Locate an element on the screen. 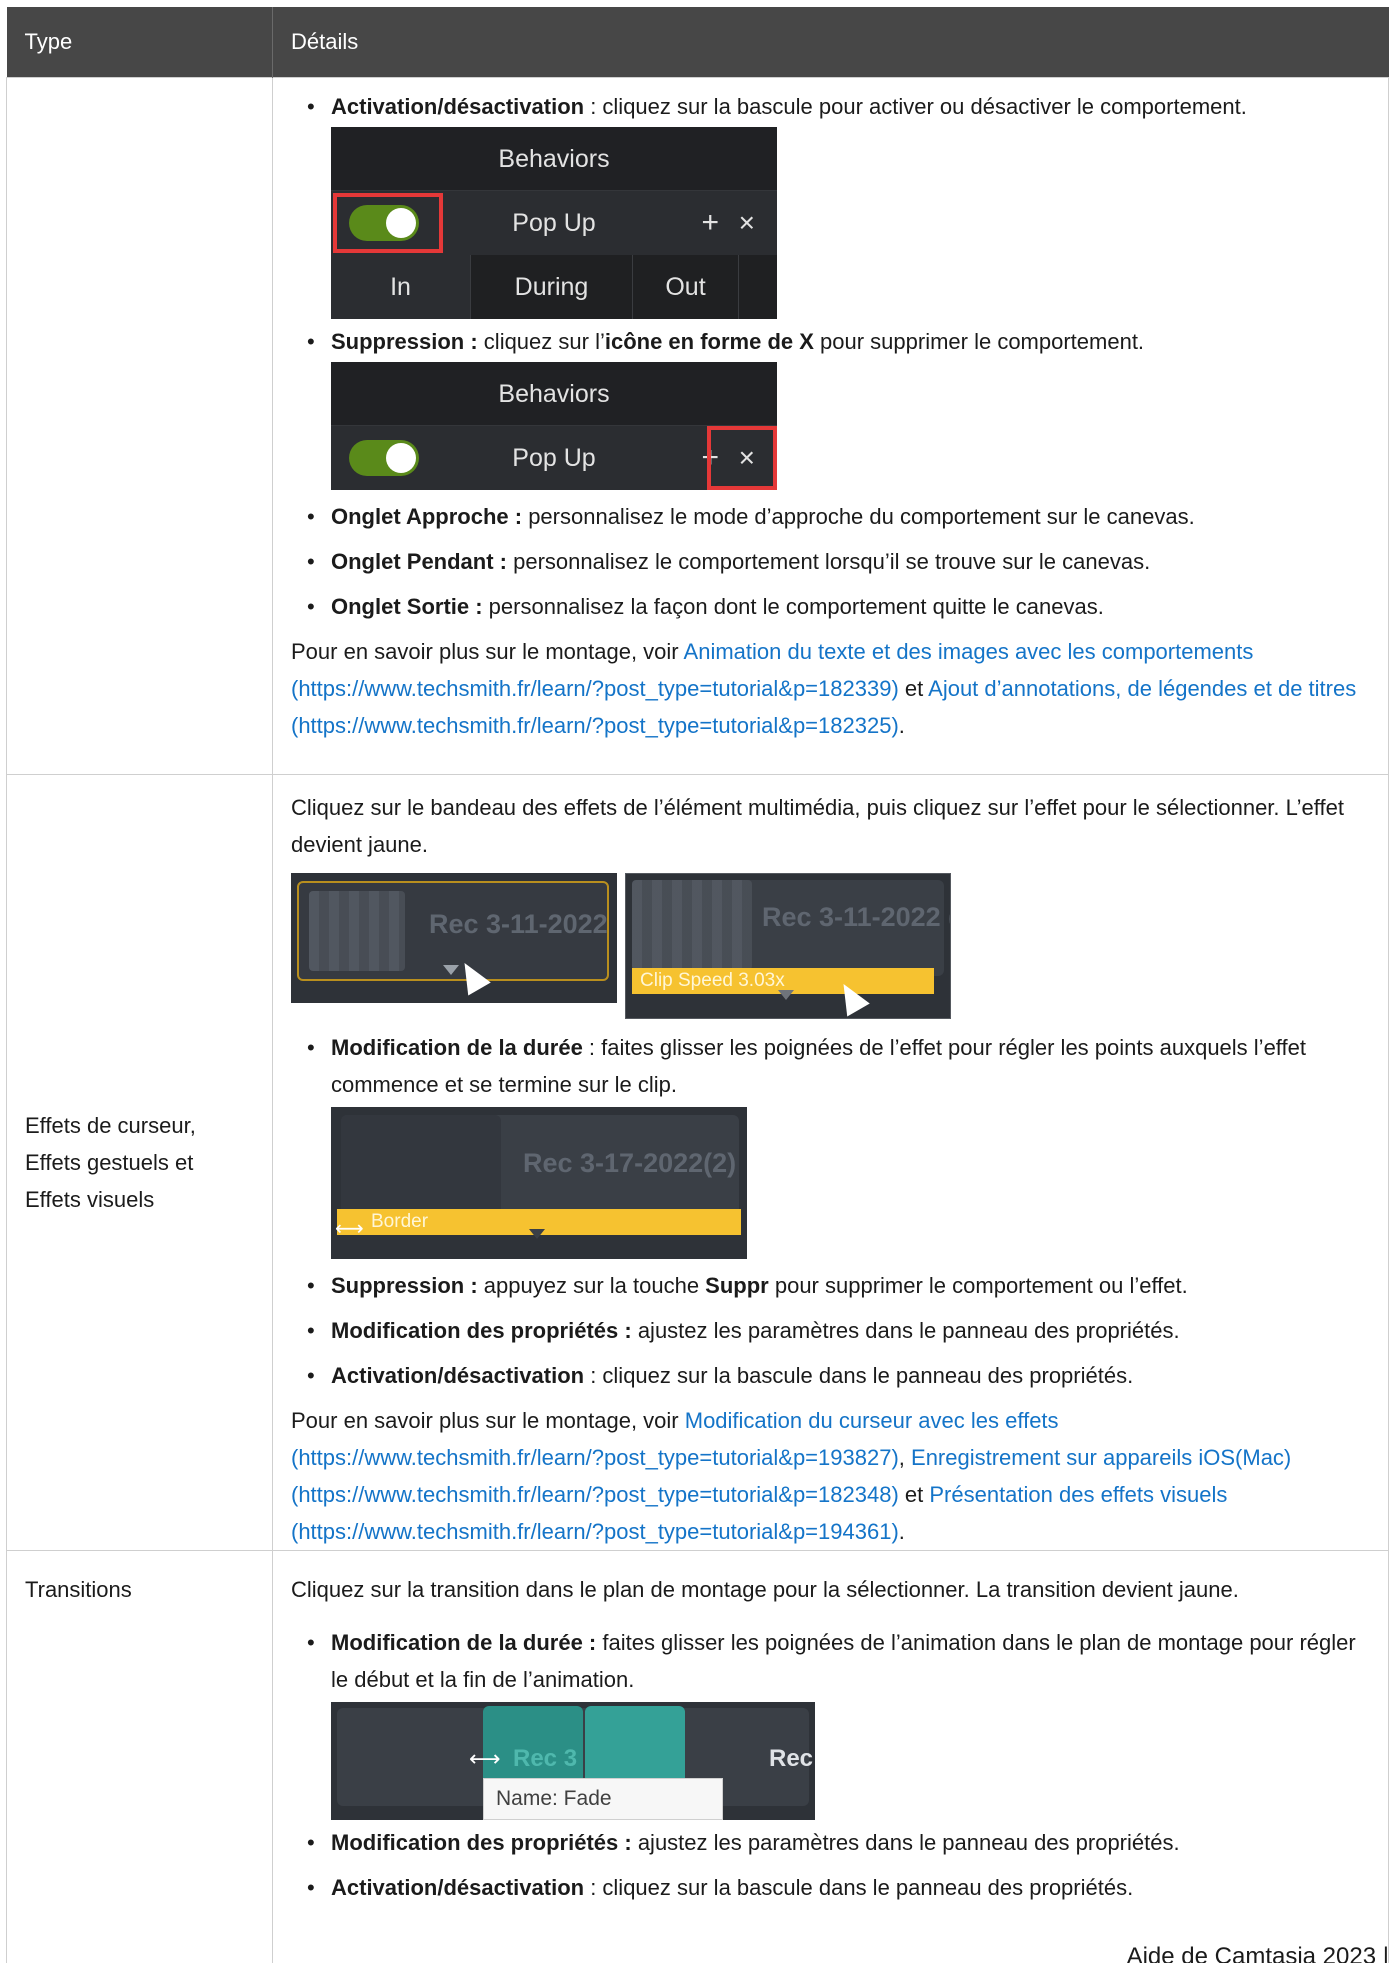  page-footer: Aide de Camtasia 2023 | 1 is located at coordinates (1257, 1953).